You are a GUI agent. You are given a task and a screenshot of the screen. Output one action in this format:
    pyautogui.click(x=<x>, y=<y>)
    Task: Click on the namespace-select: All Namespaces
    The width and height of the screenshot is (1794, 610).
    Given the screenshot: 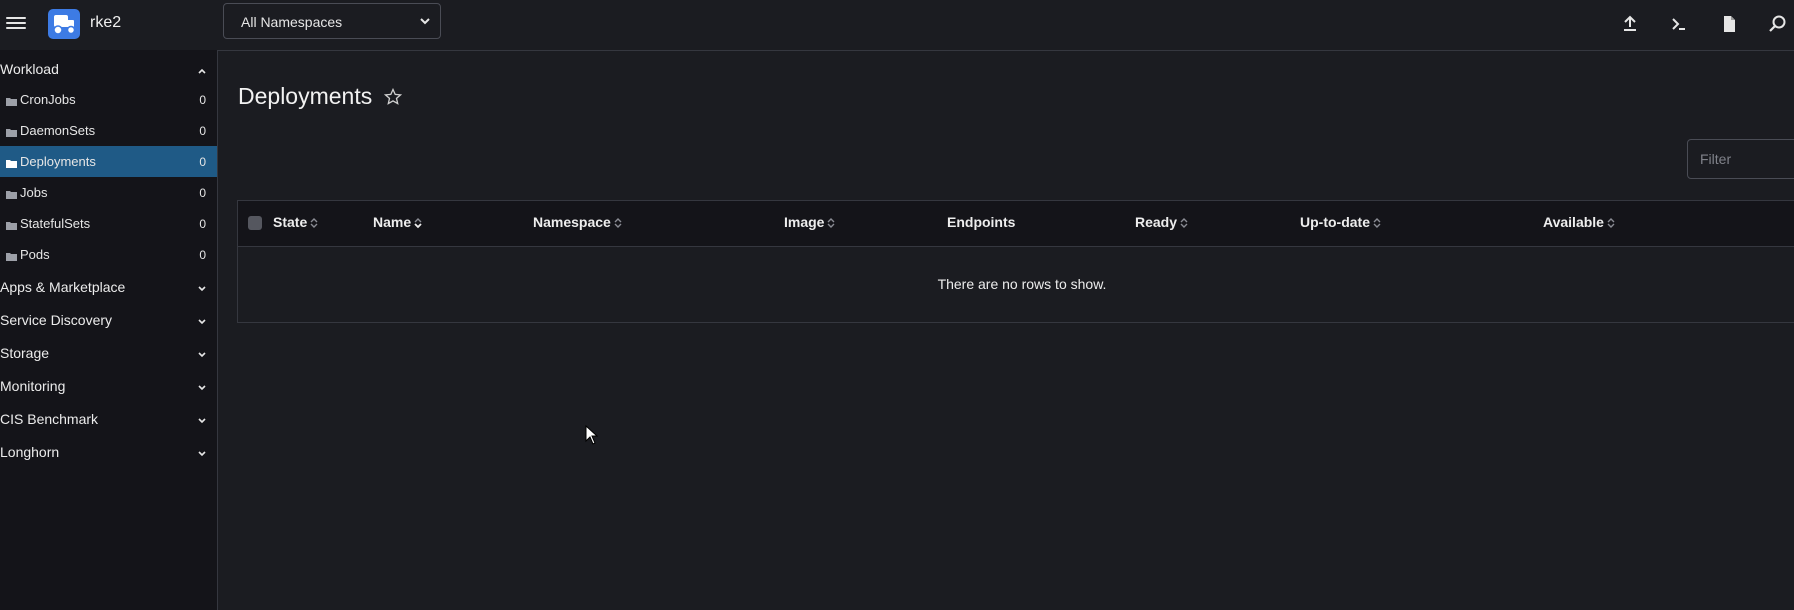 What is the action you would take?
    pyautogui.click(x=332, y=21)
    